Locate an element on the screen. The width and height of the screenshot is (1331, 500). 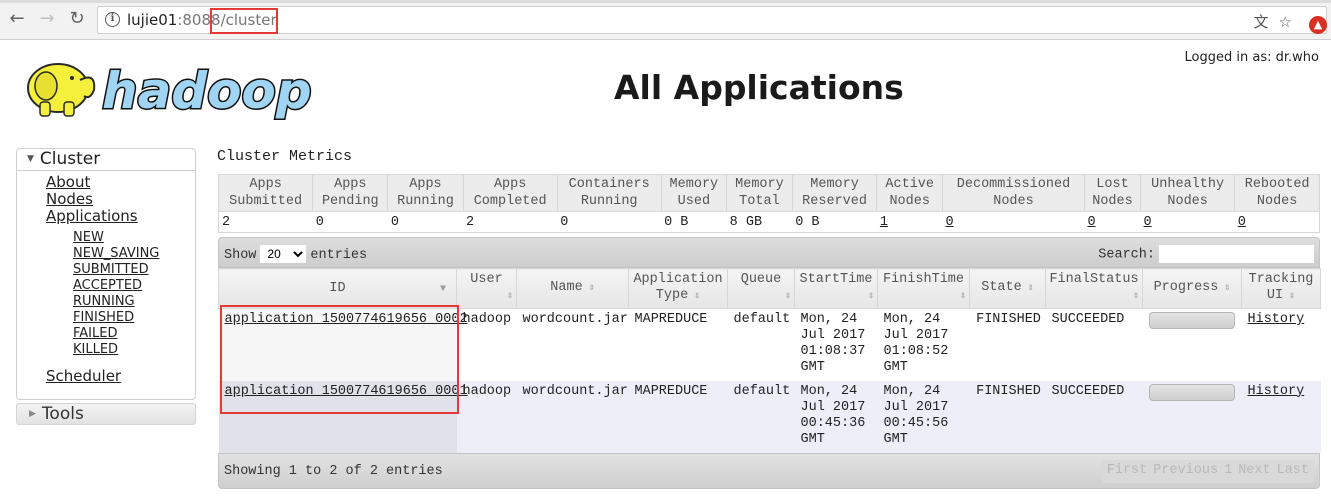
metrics-header-cell: Memory Total is located at coordinates (759, 193).